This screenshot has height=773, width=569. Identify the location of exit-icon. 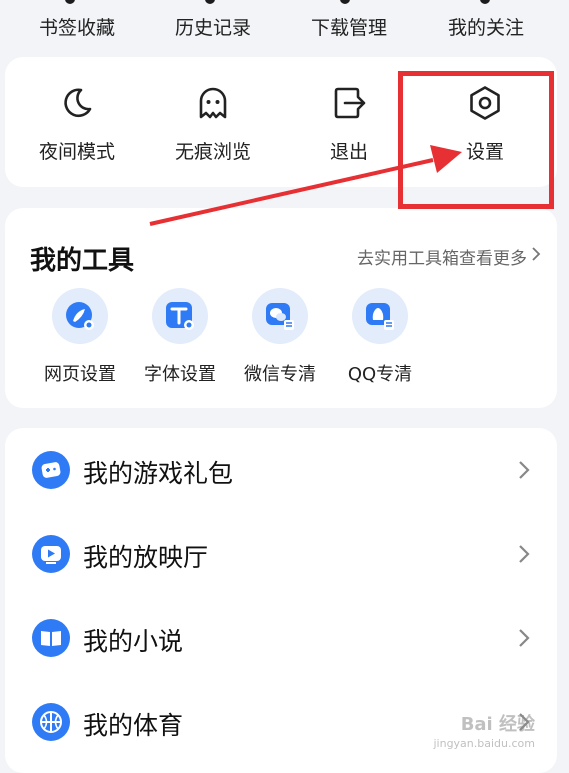
(350, 103).